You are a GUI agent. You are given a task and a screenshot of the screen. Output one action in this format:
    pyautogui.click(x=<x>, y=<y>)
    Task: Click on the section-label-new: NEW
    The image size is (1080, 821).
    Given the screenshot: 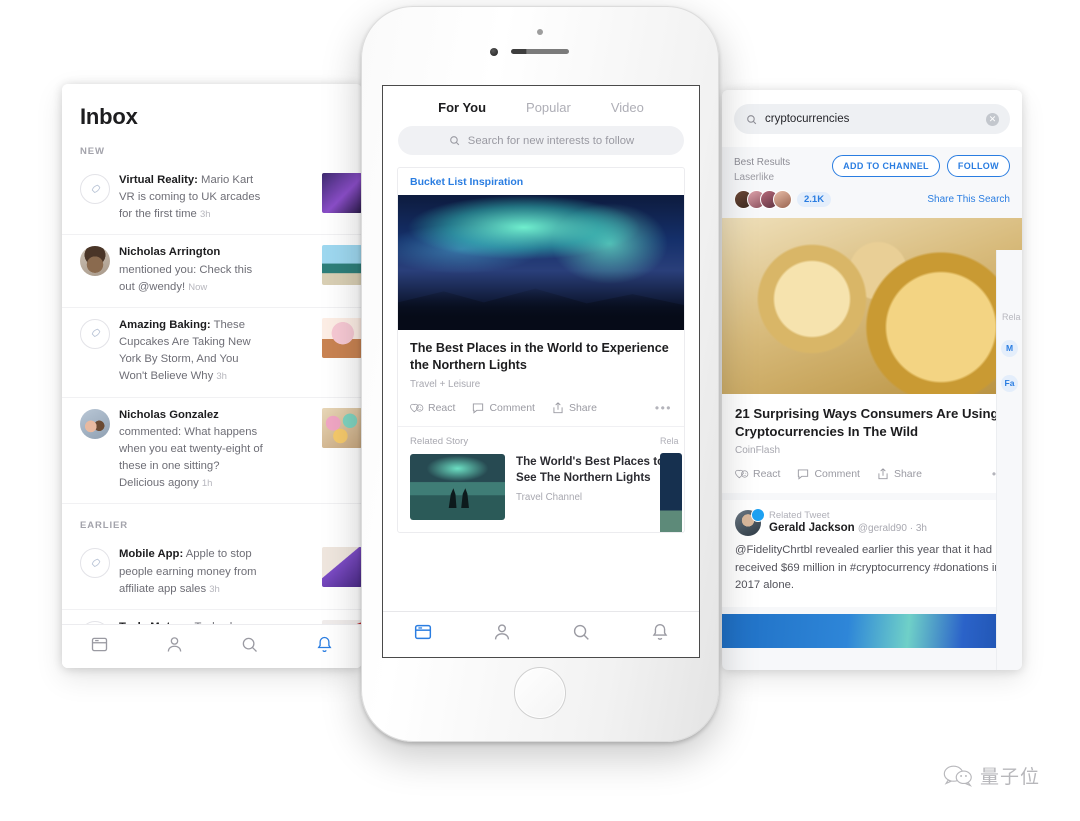 What is the action you would take?
    pyautogui.click(x=92, y=151)
    